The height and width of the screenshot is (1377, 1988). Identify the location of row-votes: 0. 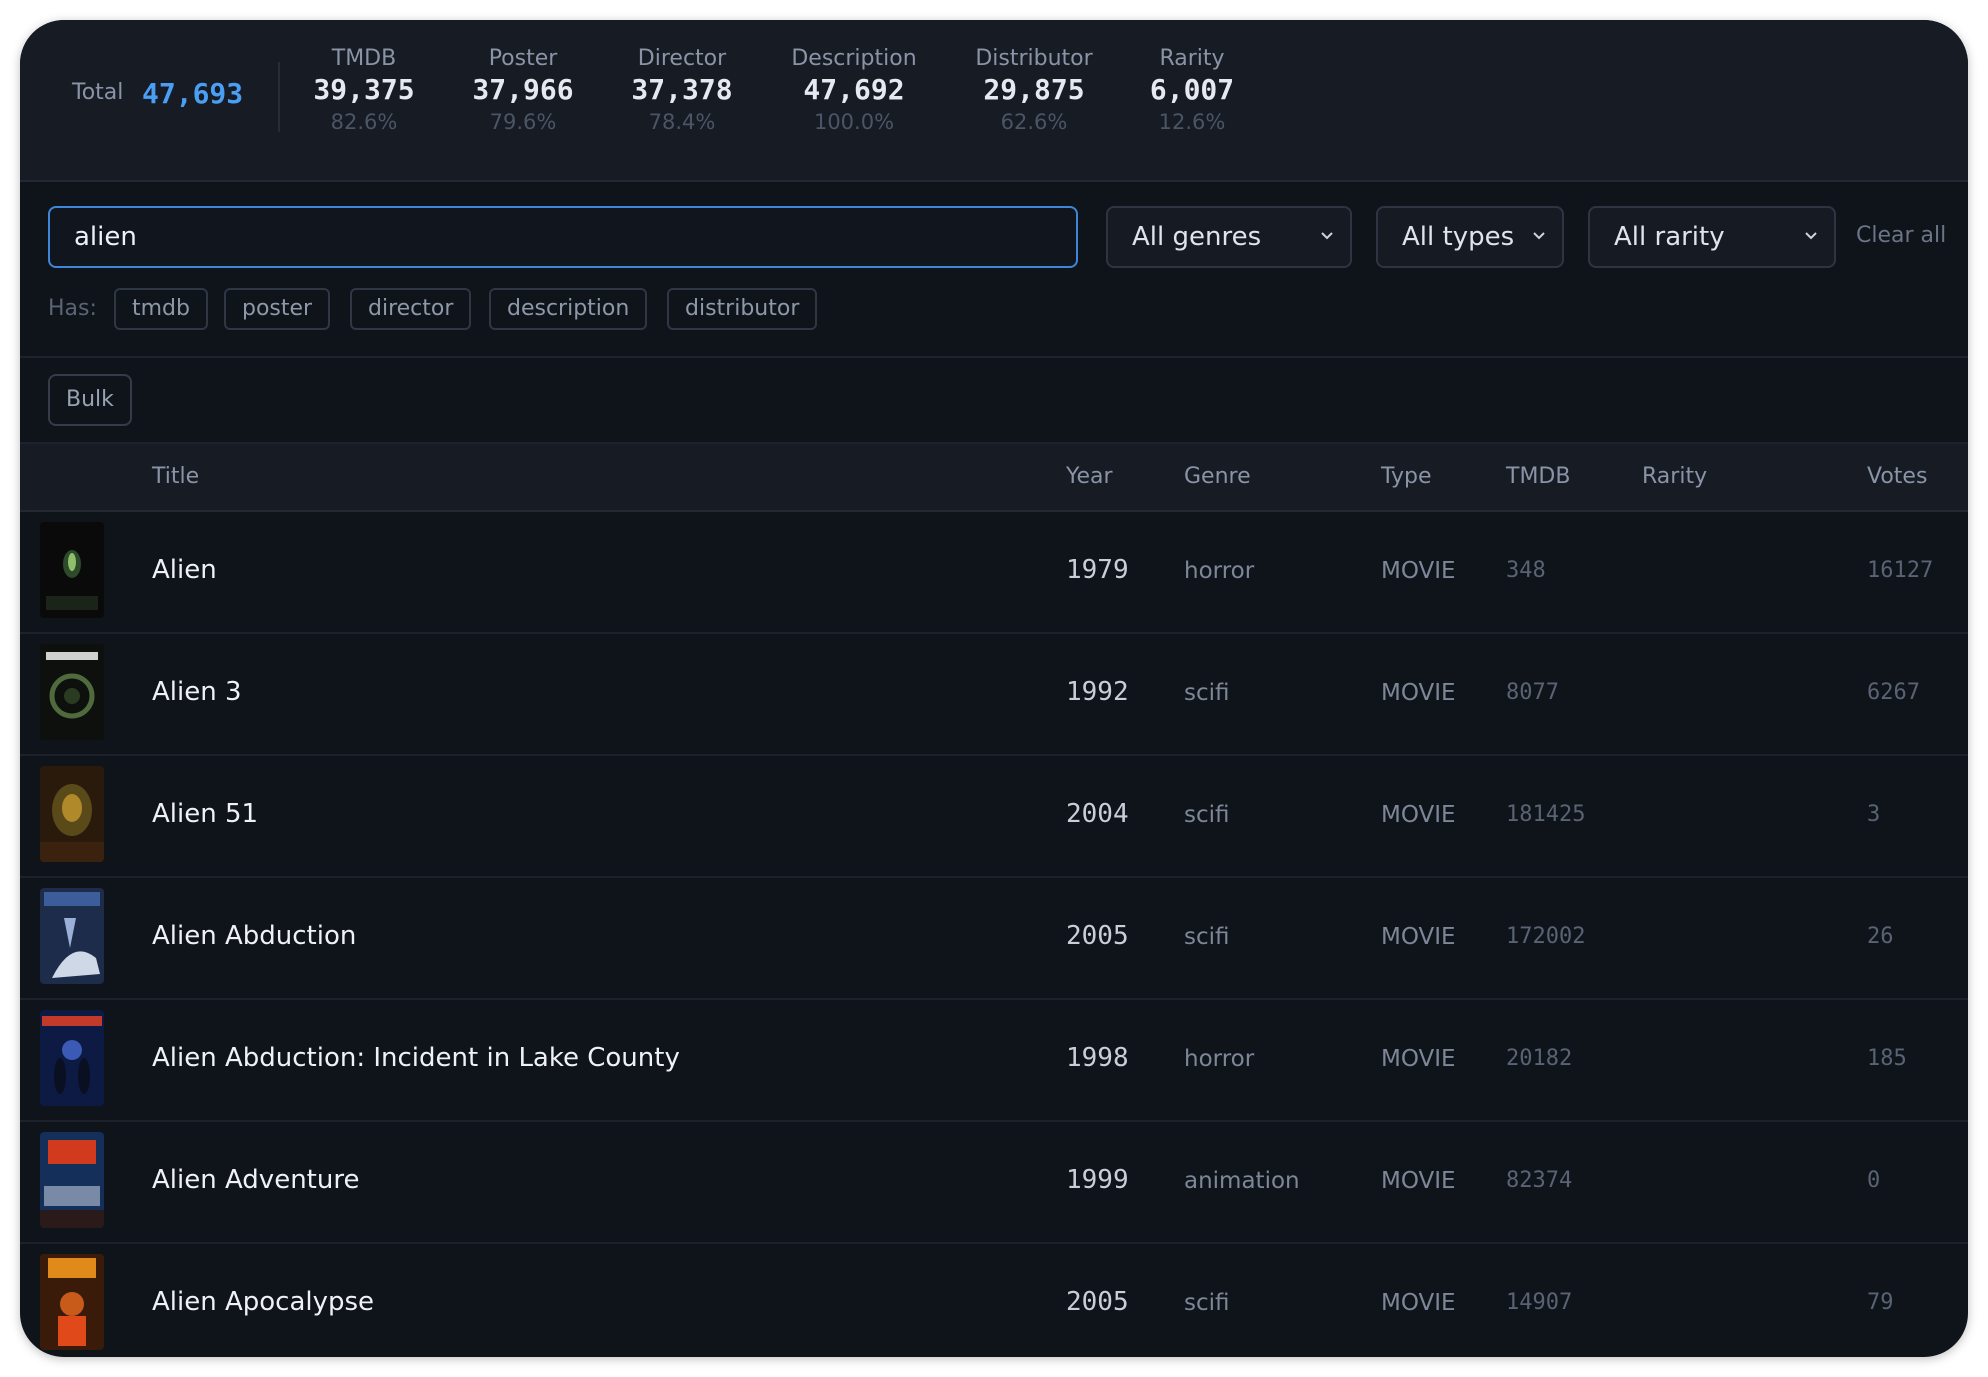
(1874, 1180).